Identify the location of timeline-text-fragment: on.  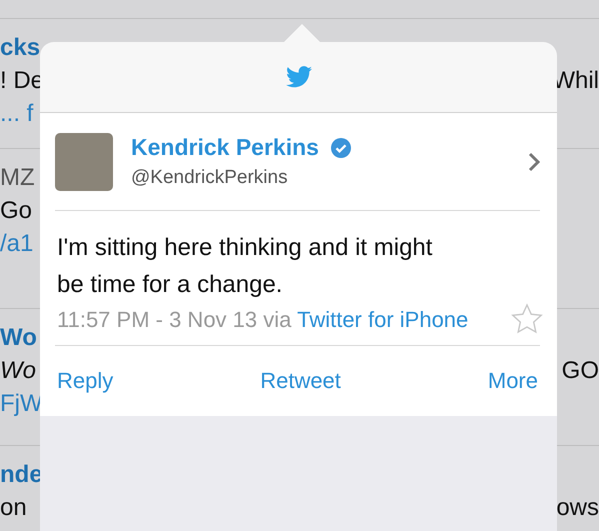
(13, 508).